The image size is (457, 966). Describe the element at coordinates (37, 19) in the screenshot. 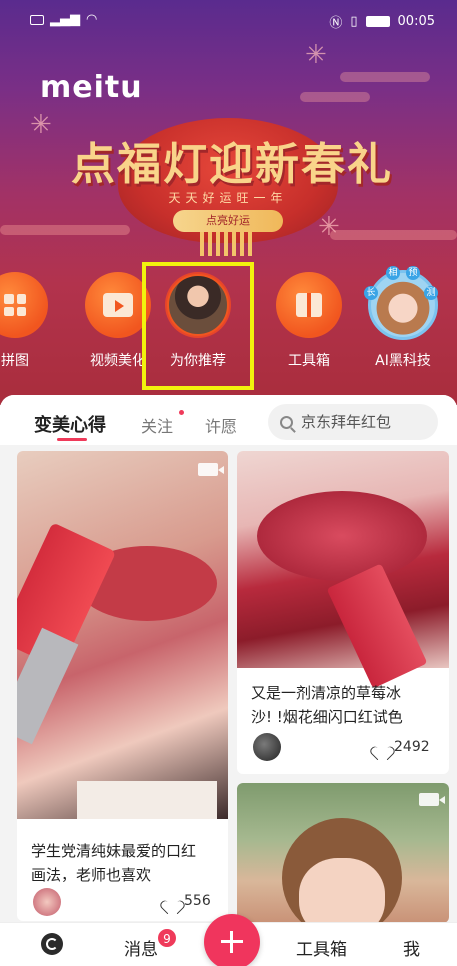

I see `hd-icon` at that location.